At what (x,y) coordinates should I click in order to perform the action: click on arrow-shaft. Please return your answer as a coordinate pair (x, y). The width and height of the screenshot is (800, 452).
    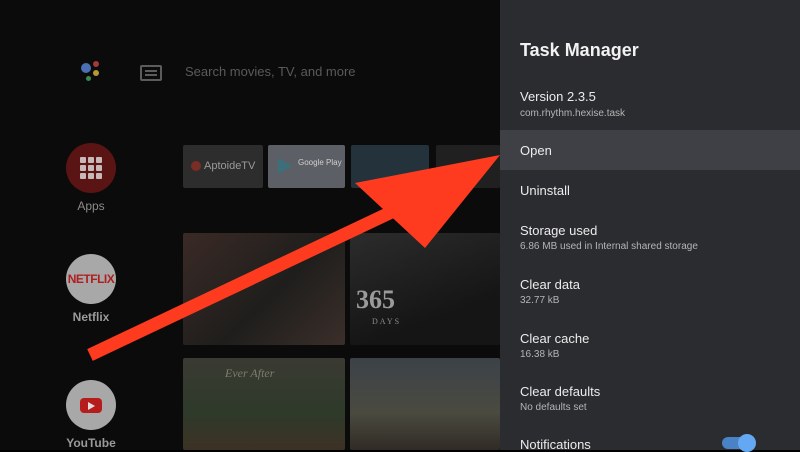
    Looking at the image, I should click on (245, 281).